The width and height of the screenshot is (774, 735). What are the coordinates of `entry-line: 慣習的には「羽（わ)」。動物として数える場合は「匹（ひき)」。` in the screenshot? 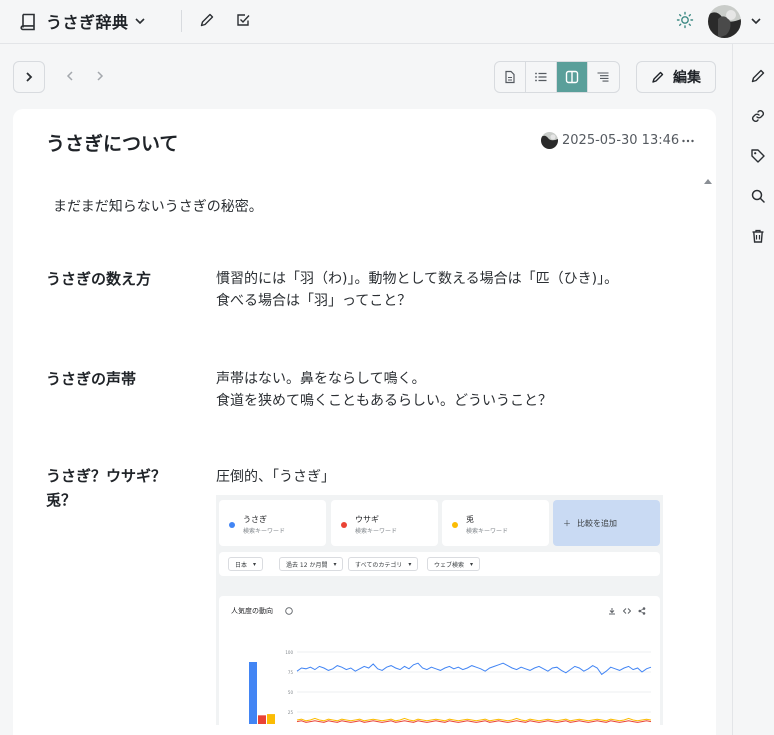 It's located at (417, 279).